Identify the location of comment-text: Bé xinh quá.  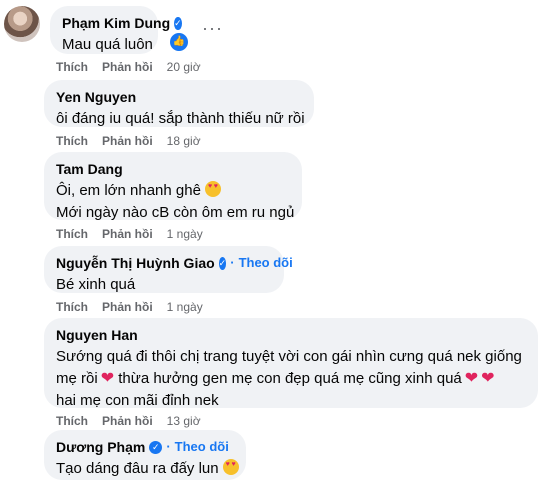
(96, 284).